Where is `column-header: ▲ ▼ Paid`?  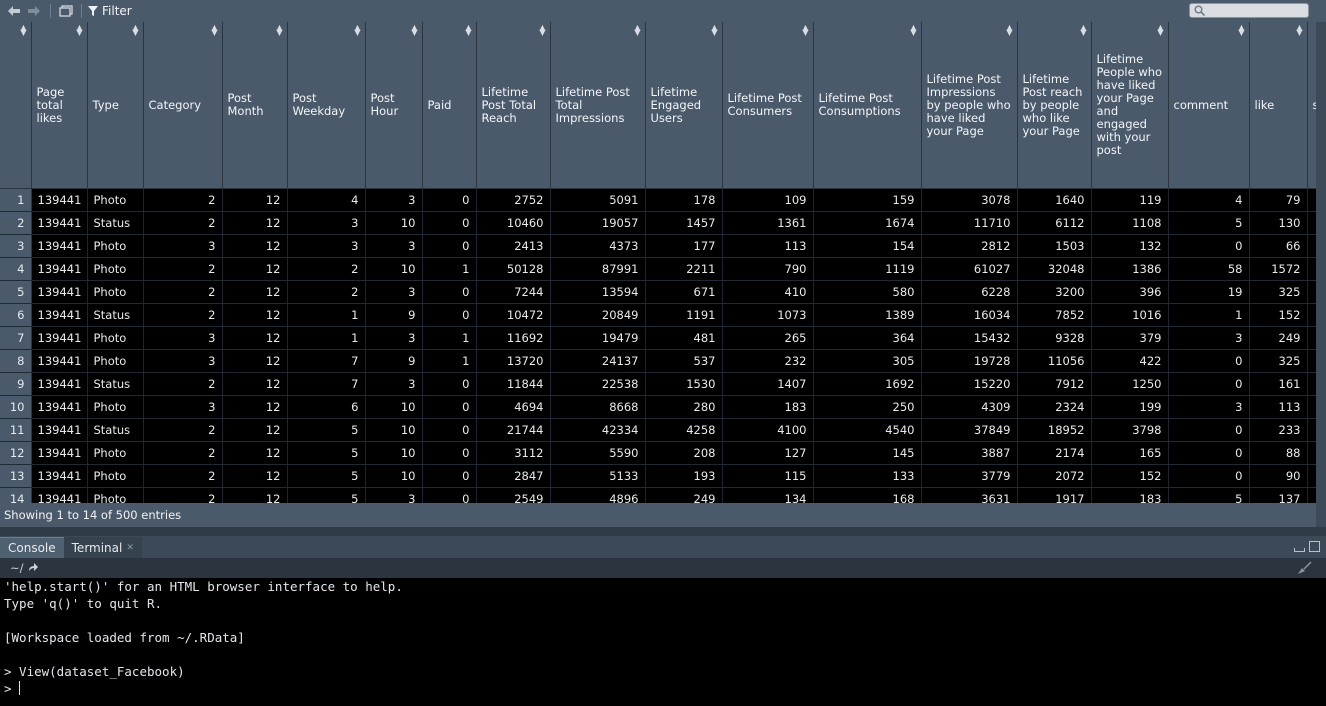
column-header: ▲ ▼ Paid is located at coordinates (449, 105).